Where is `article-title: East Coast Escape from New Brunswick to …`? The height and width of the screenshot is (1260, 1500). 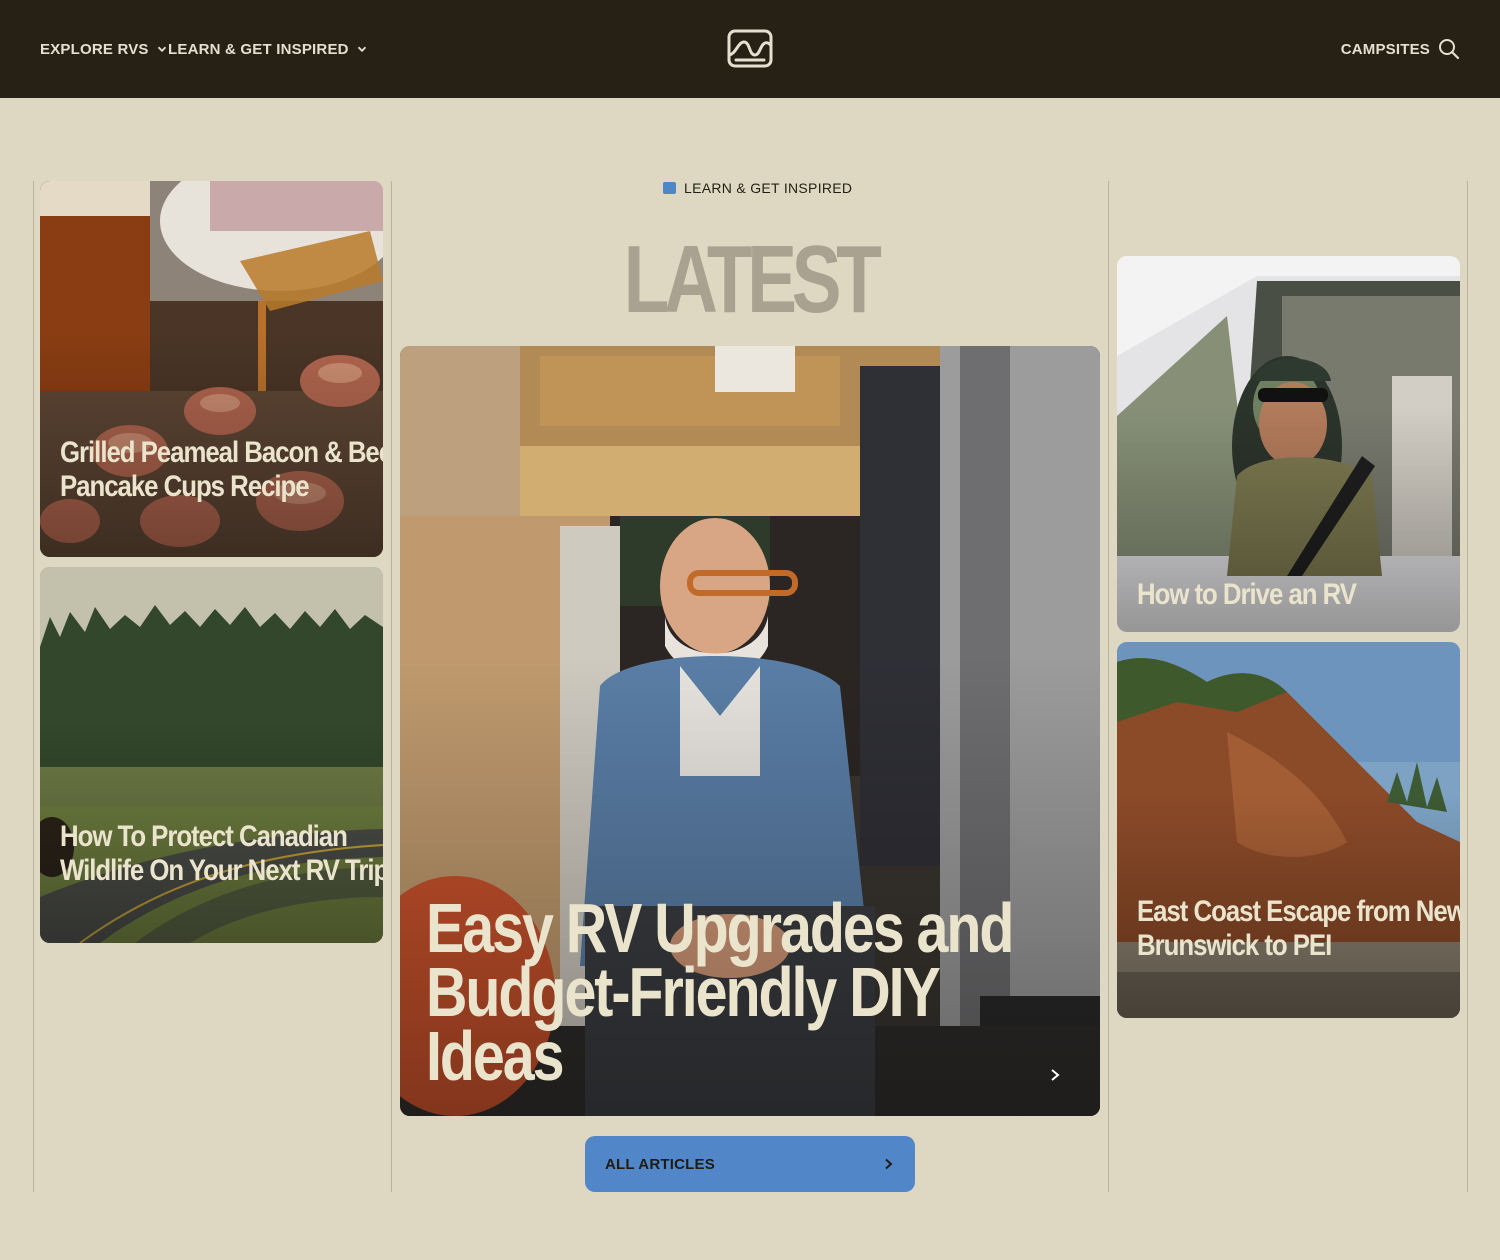 article-title: East Coast Escape from New Brunswick to … is located at coordinates (1298, 928).